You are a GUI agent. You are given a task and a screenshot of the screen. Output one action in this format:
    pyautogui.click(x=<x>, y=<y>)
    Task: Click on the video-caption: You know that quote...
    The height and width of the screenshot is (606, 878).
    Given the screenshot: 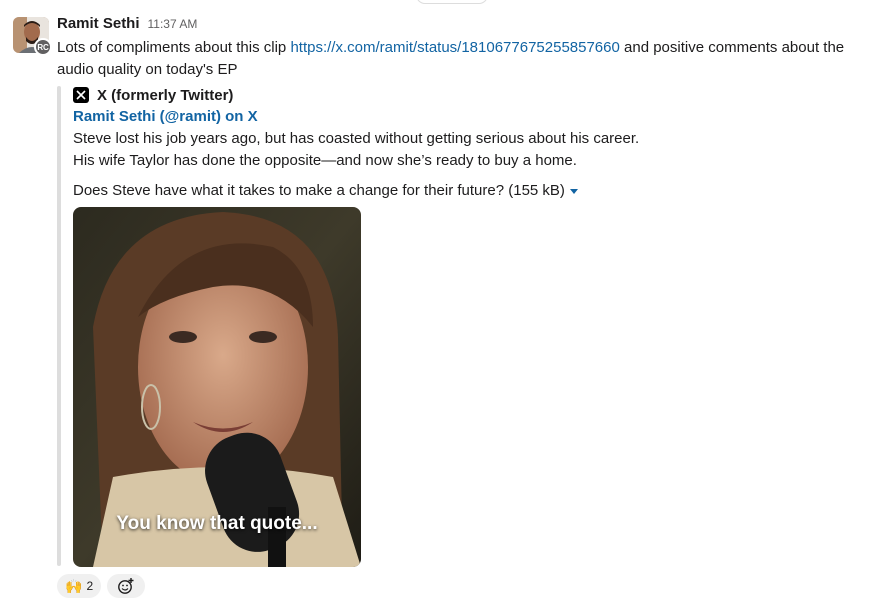 What is the action you would take?
    pyautogui.click(x=217, y=523)
    